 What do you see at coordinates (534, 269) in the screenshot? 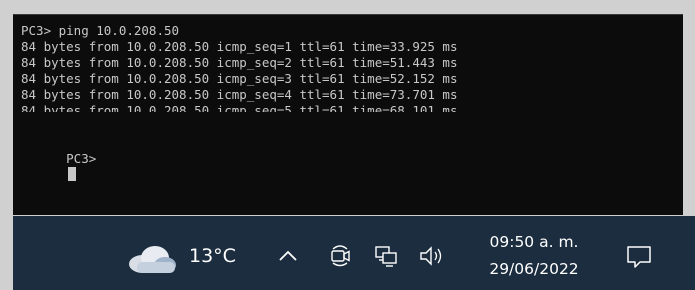
I see `clock-date: 29/06/2022` at bounding box center [534, 269].